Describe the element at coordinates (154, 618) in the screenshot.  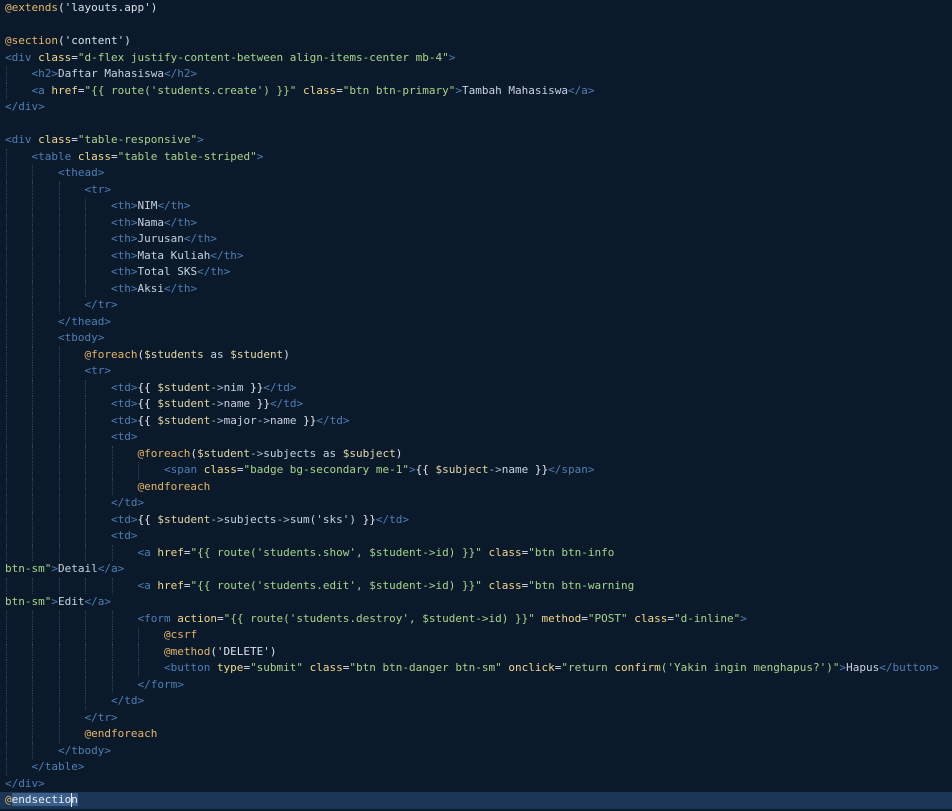
I see `code-token: <form` at that location.